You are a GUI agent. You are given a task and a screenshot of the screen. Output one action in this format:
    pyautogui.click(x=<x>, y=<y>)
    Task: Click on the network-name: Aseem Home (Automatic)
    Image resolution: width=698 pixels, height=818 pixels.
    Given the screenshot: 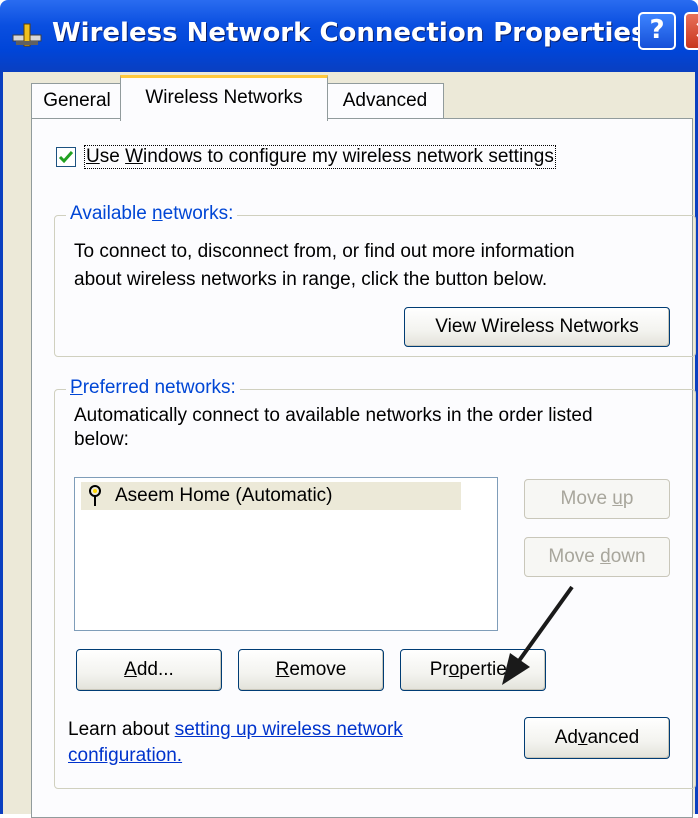 What is the action you would take?
    pyautogui.click(x=224, y=495)
    